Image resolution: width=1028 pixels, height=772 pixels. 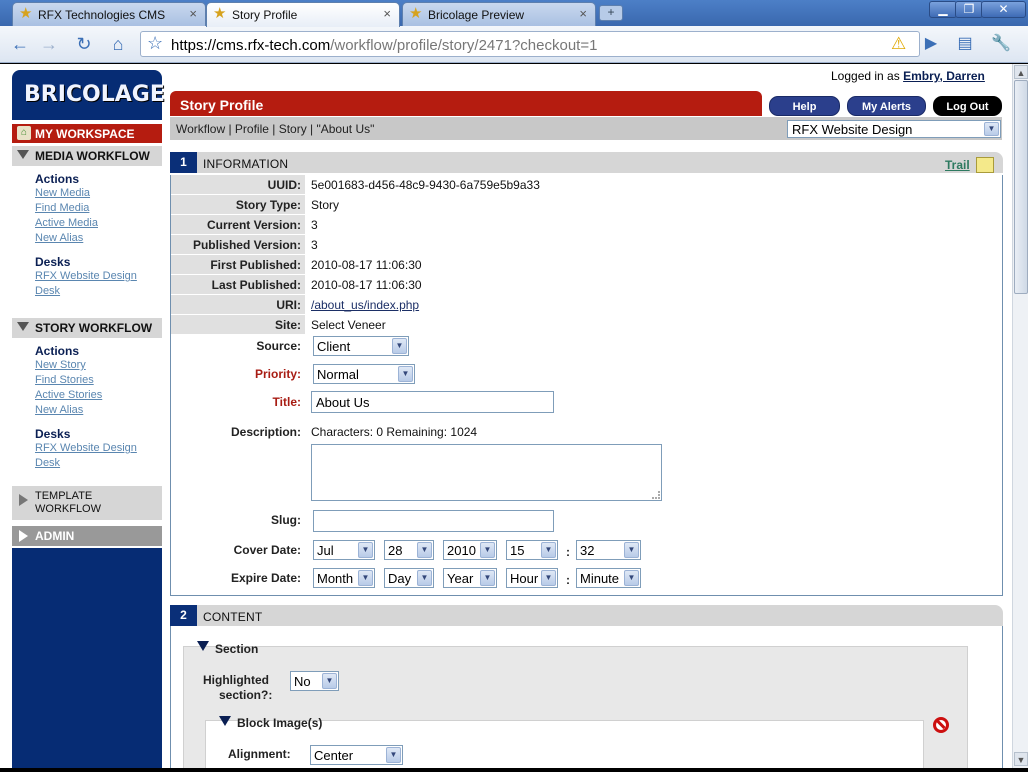 I want to click on slug-input, so click(x=433, y=521).